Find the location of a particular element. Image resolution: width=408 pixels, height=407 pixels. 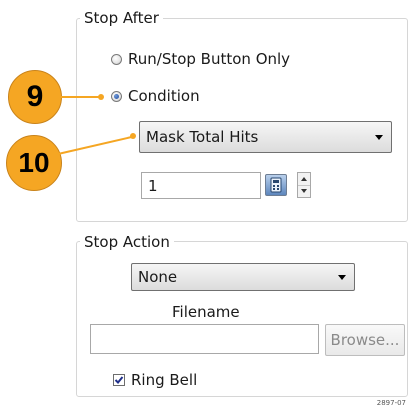

condition-dropdown: Mask Total Hits is located at coordinates (265, 137).